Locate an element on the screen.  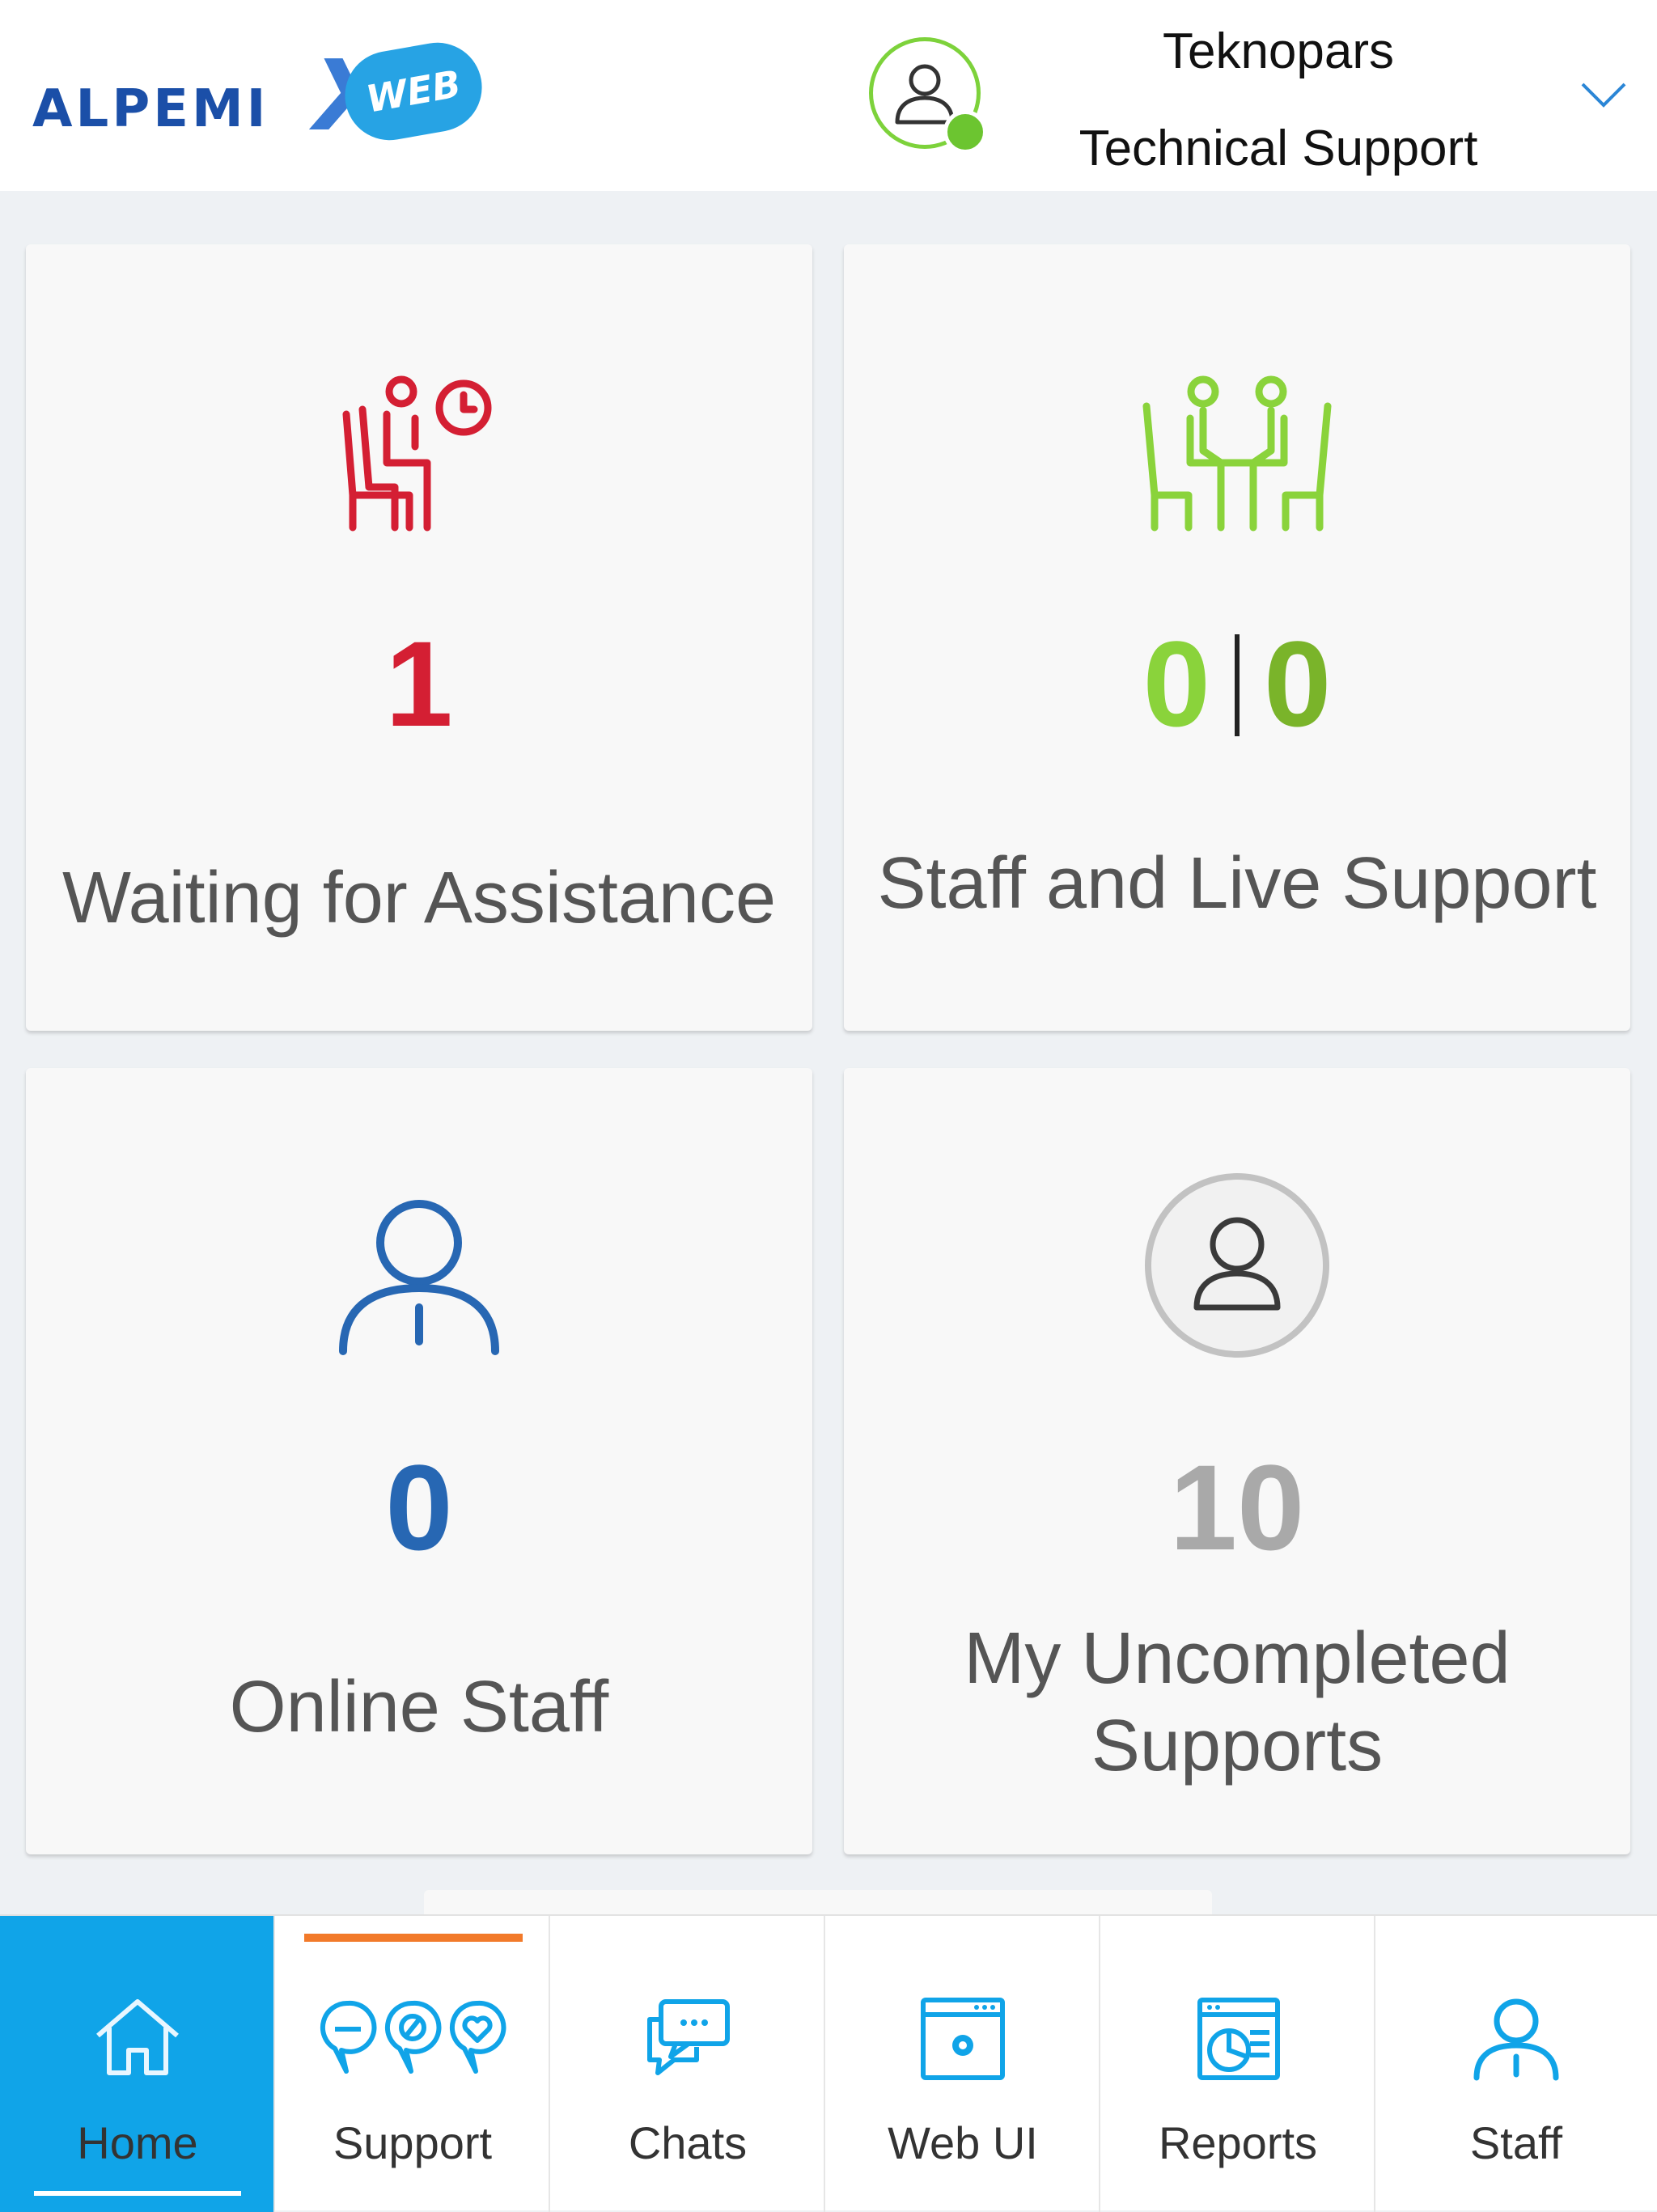
uncompleted-label-line2: Supports is located at coordinates (1237, 1746).